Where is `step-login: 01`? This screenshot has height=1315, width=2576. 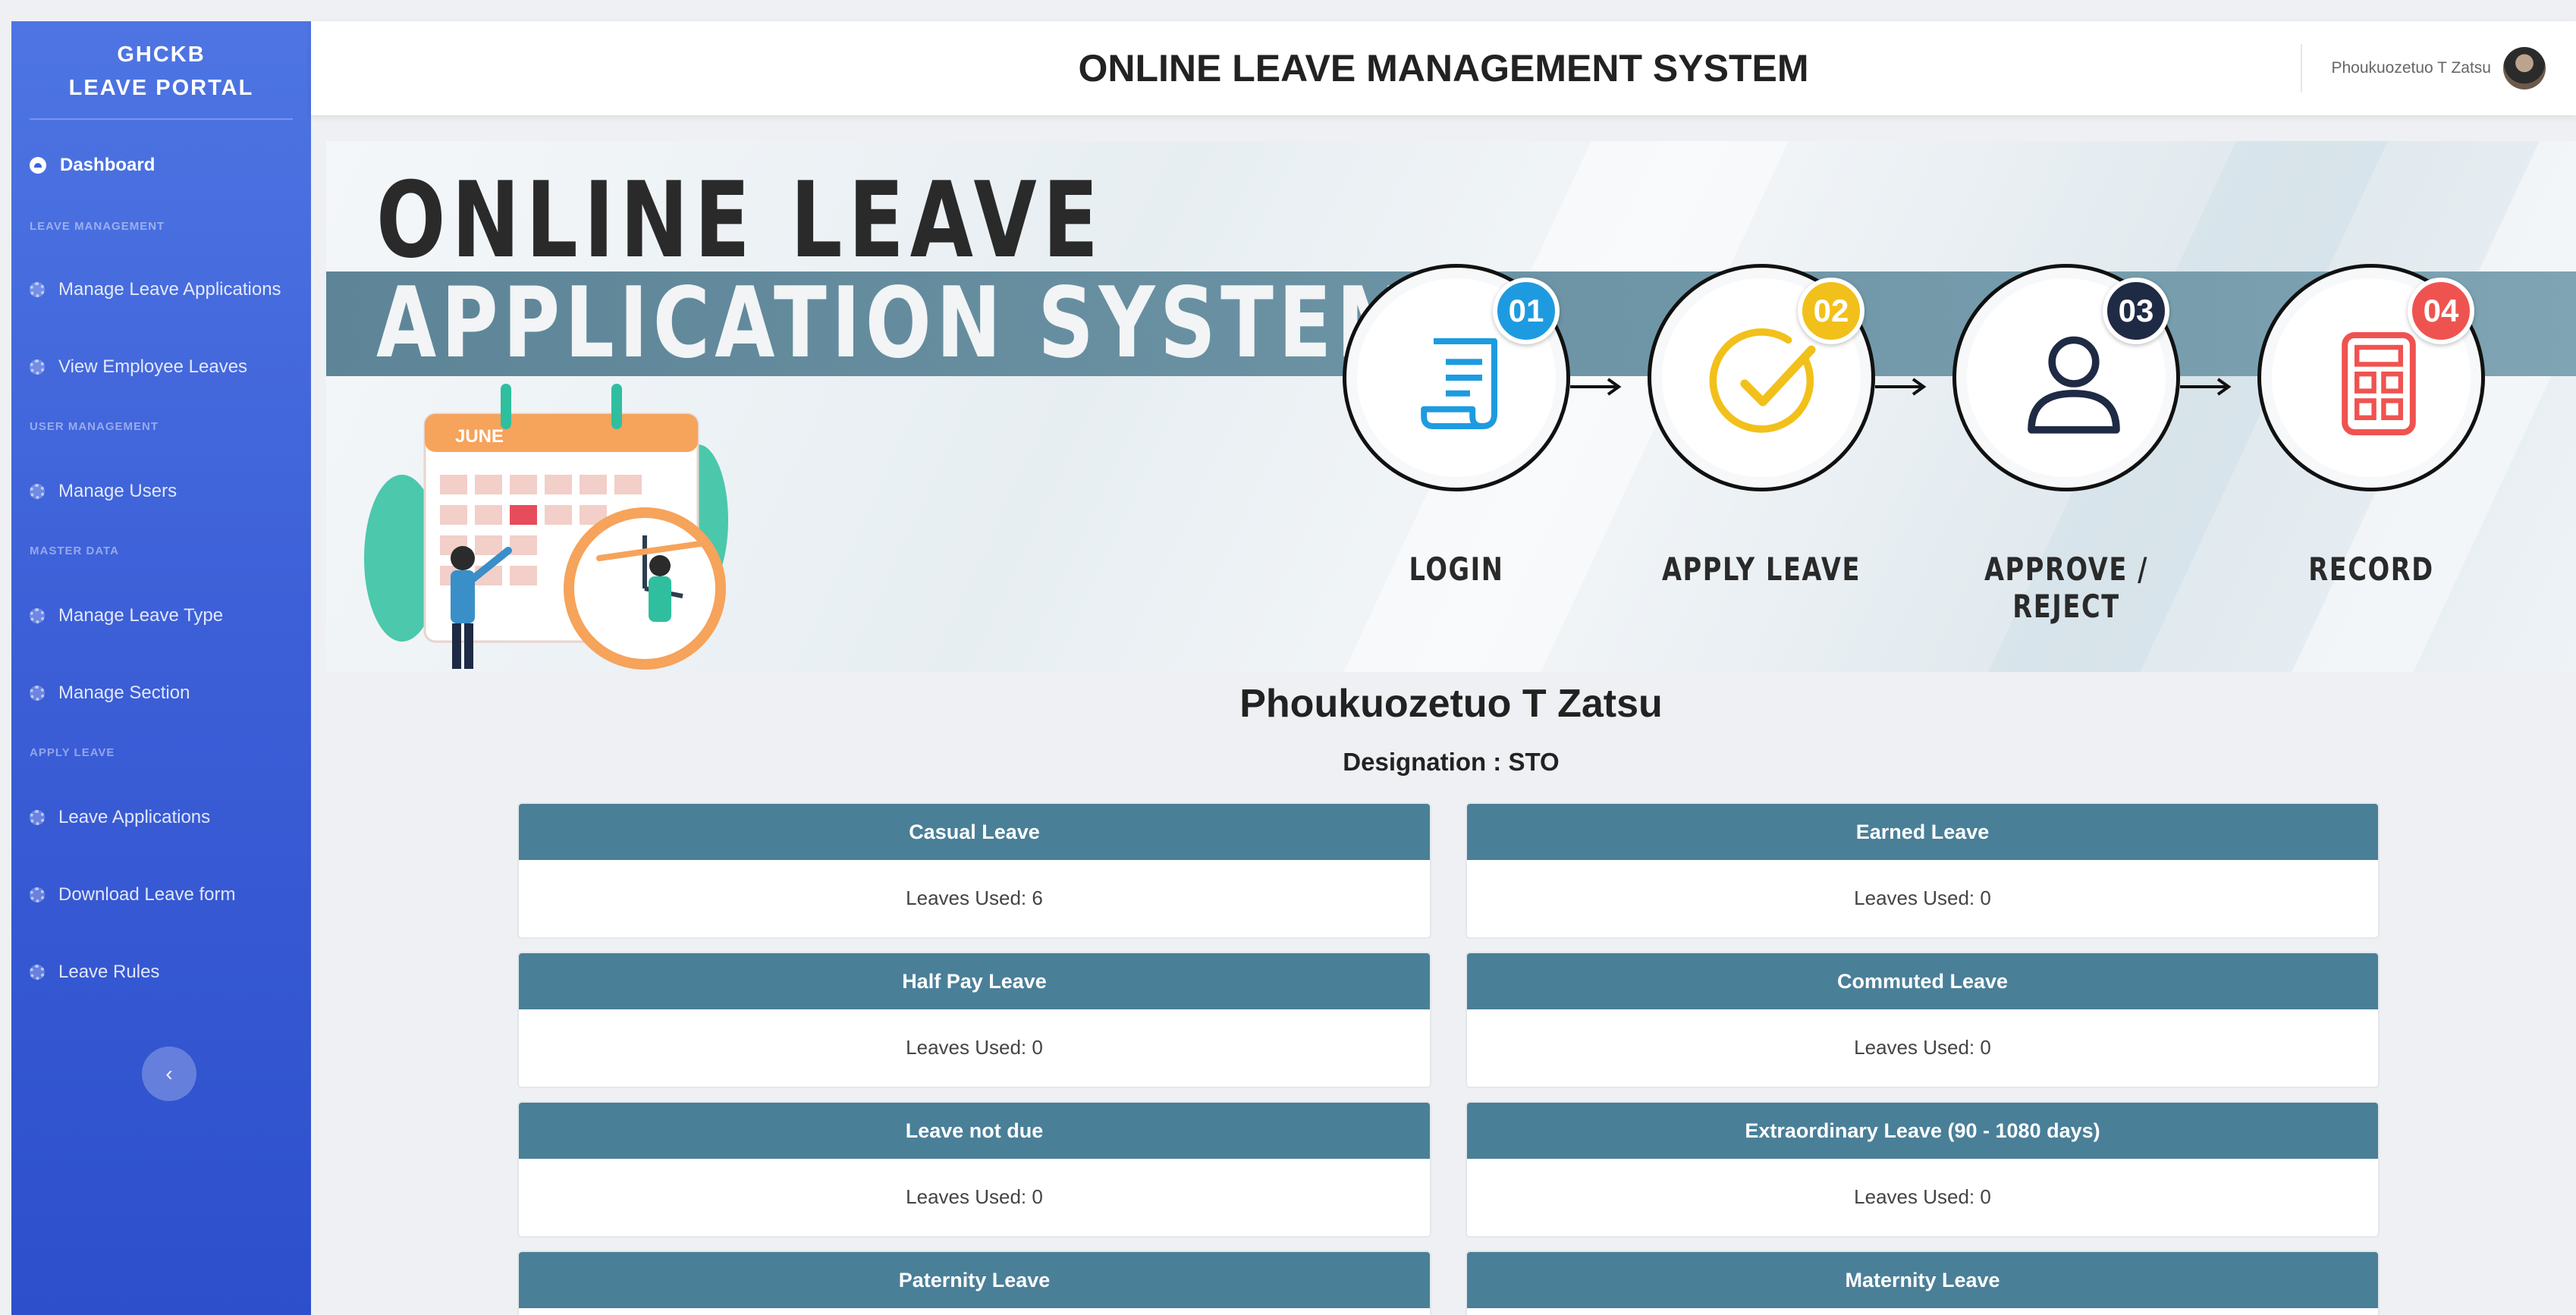 step-login: 01 is located at coordinates (1456, 377).